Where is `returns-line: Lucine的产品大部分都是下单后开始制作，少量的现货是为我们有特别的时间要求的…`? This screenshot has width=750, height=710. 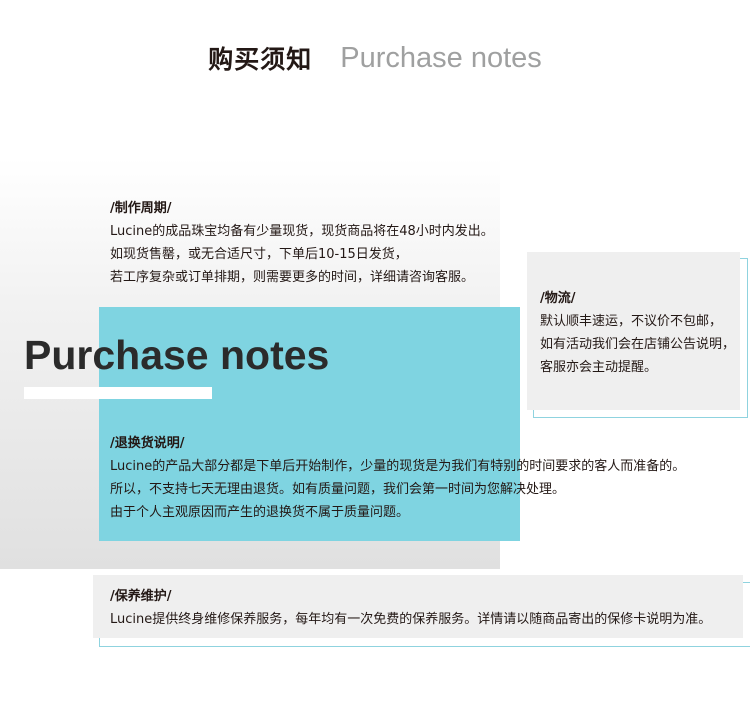 returns-line: Lucine的产品大部分都是下单后开始制作，少量的现货是为我们有特别的时间要求的… is located at coordinates (398, 466).